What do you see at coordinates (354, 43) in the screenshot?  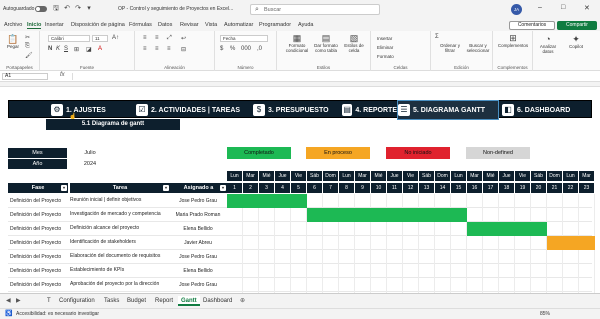 I see `cell-styles-button: ▧ Estilos de celda` at bounding box center [354, 43].